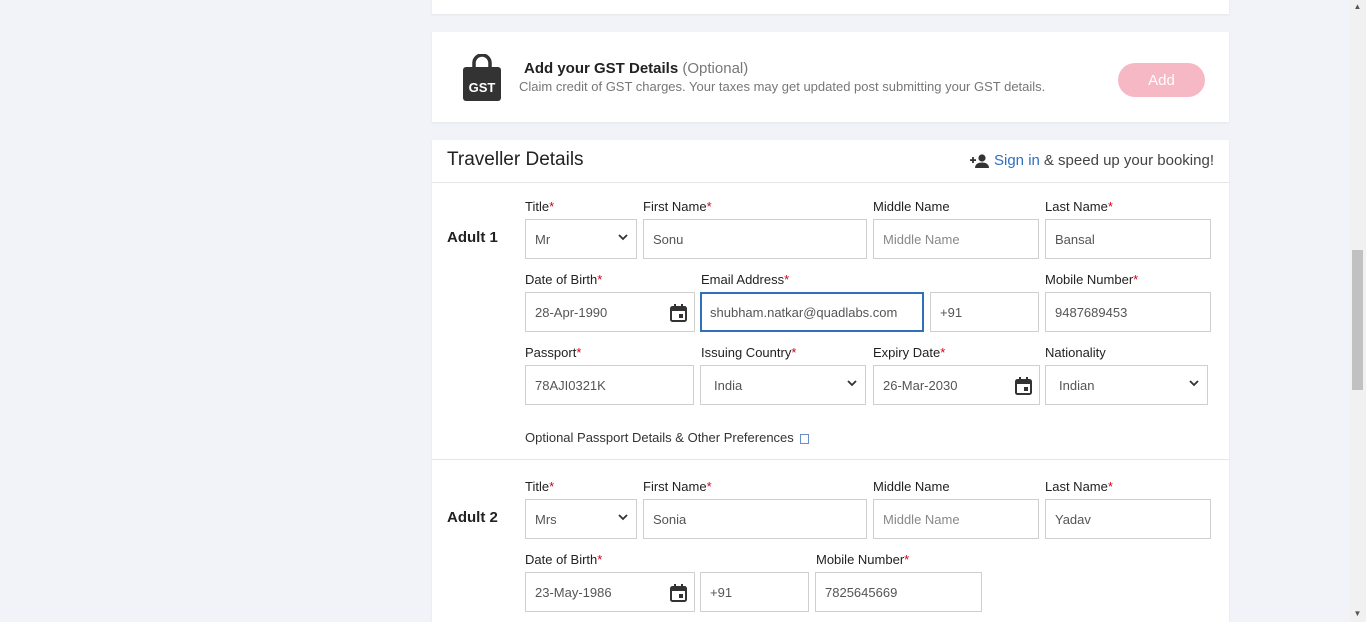 This screenshot has width=1366, height=622. What do you see at coordinates (515, 159) in the screenshot?
I see `traveller-details-title: Traveller Details` at bounding box center [515, 159].